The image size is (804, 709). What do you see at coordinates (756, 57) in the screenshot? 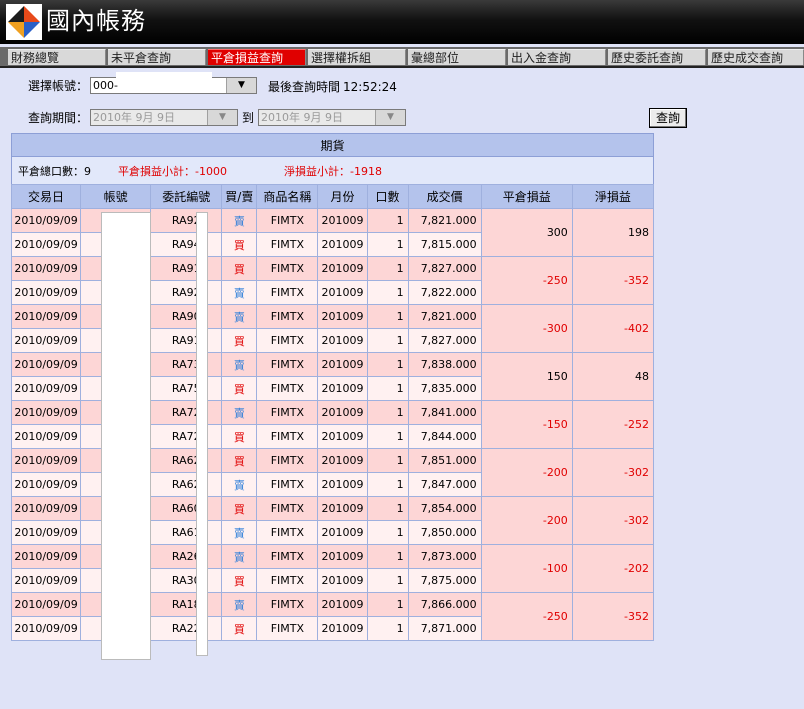
I see `tab-trade-history: 歷史成交查詢` at bounding box center [756, 57].